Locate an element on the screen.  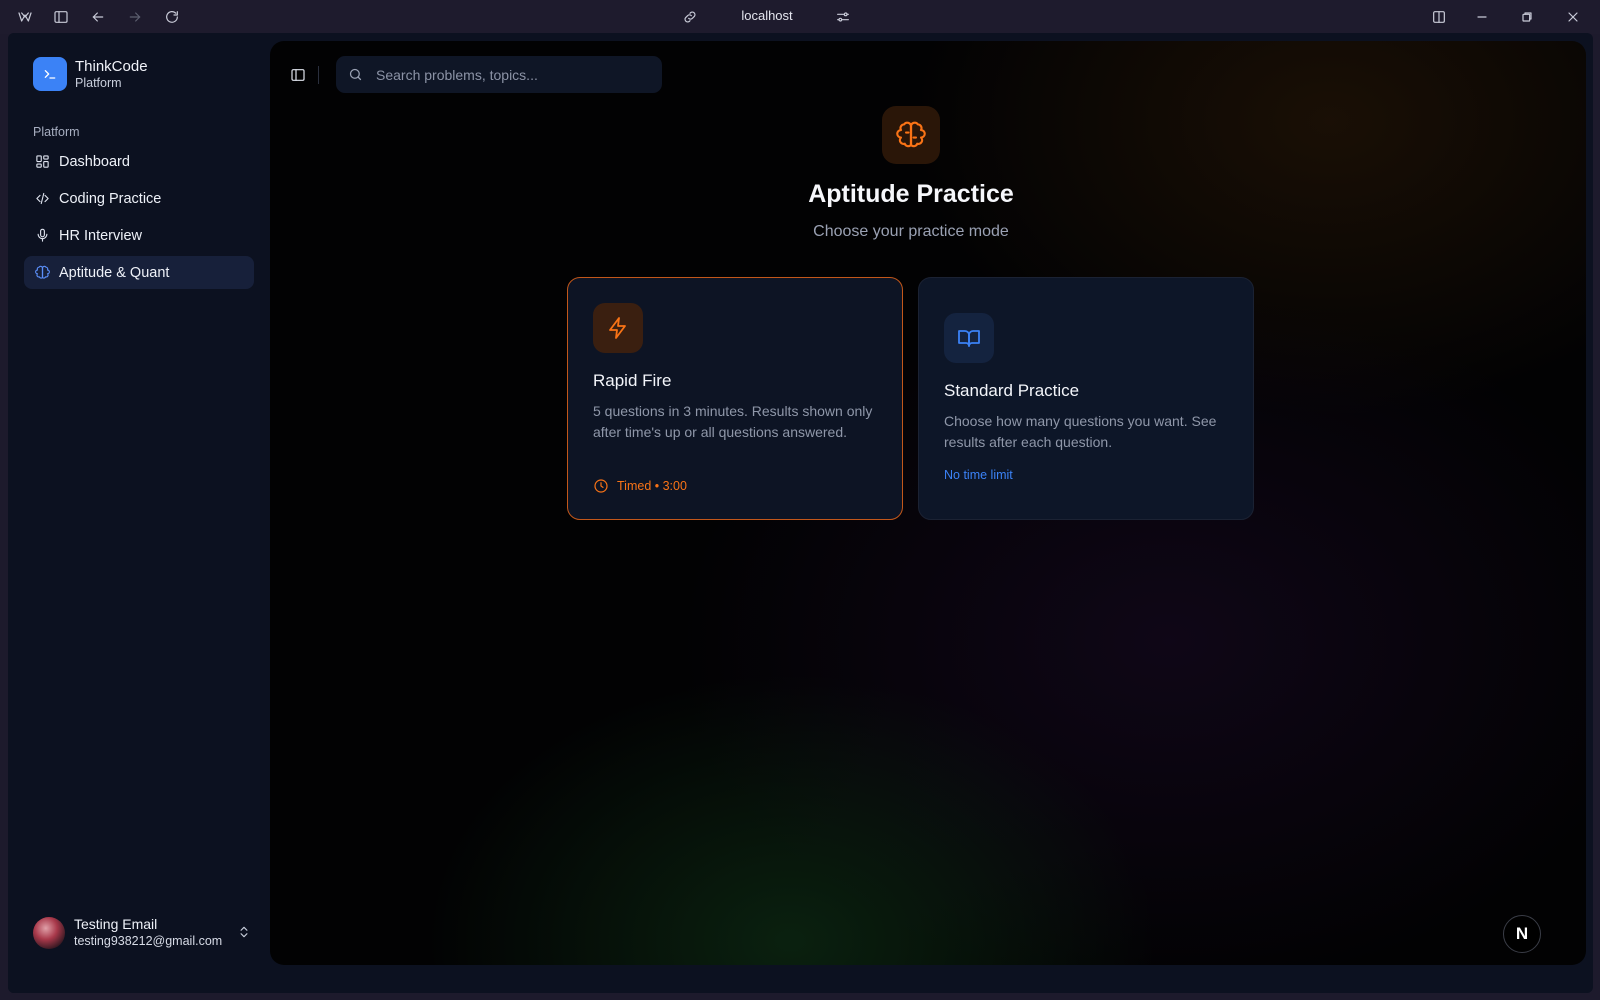
section-label: Platform is located at coordinates (56, 132).